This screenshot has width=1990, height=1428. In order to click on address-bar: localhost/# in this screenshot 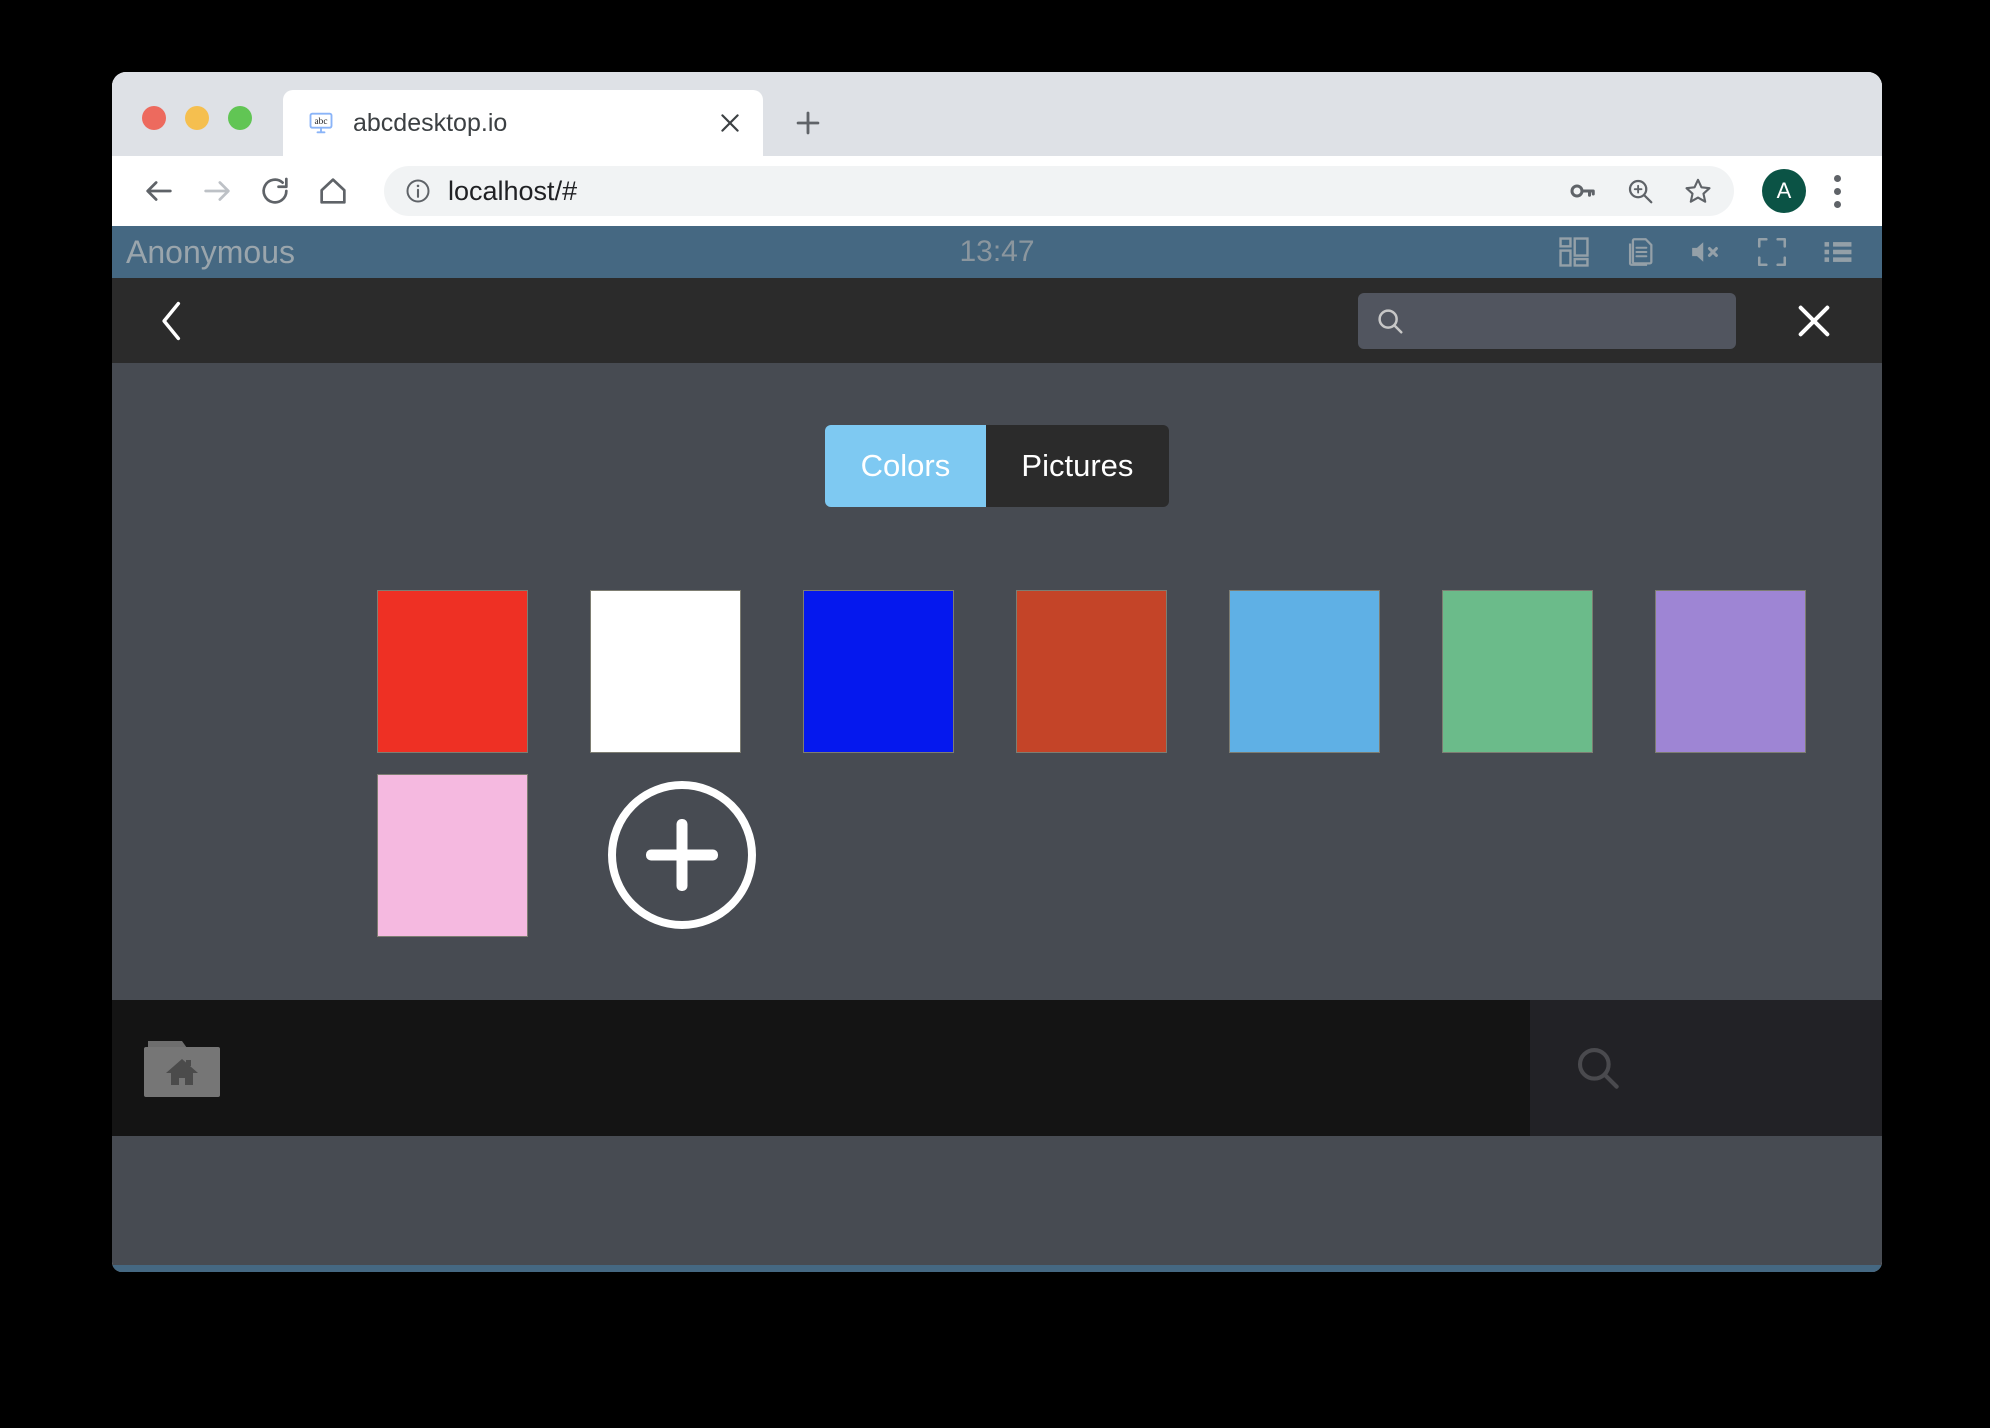, I will do `click(1059, 191)`.